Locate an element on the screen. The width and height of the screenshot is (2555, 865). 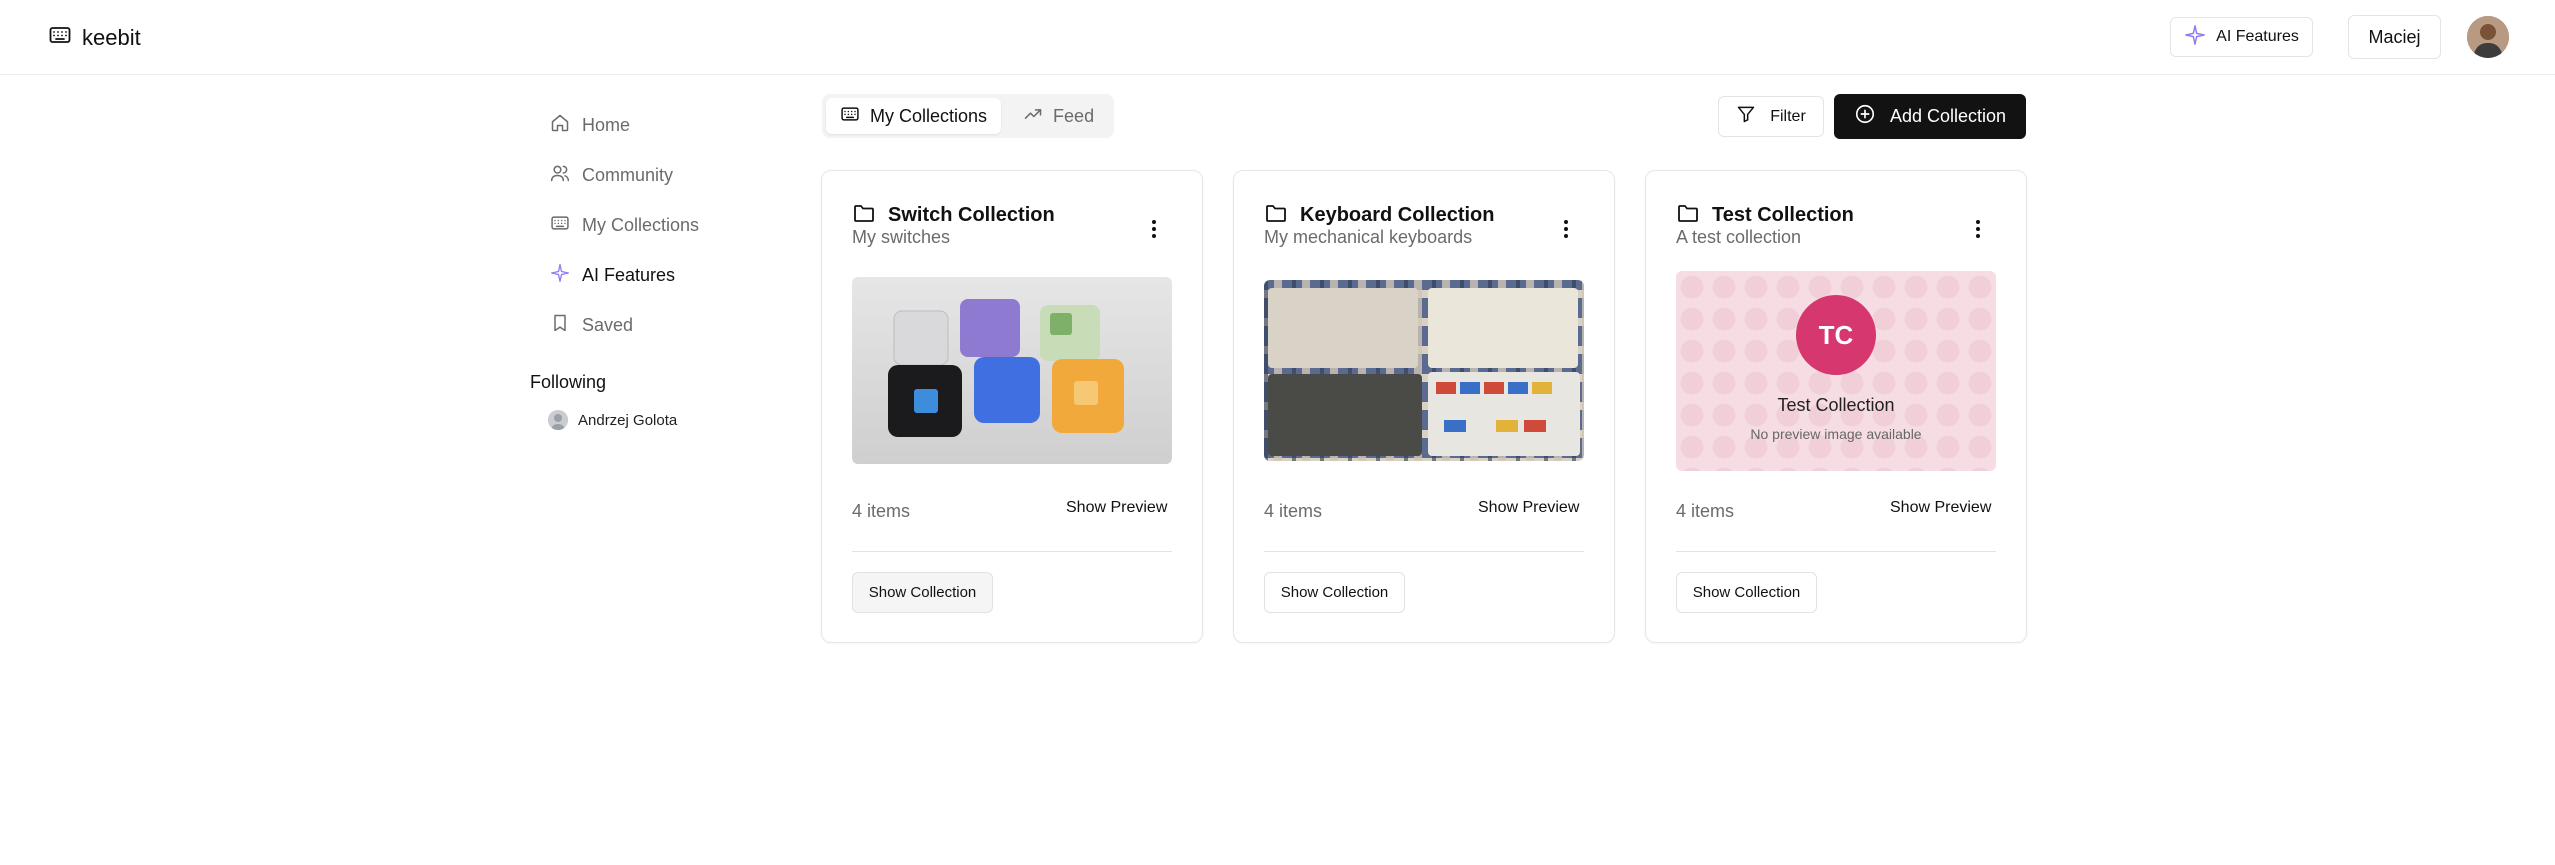
keyboards-preview-image is located at coordinates (1424, 370).